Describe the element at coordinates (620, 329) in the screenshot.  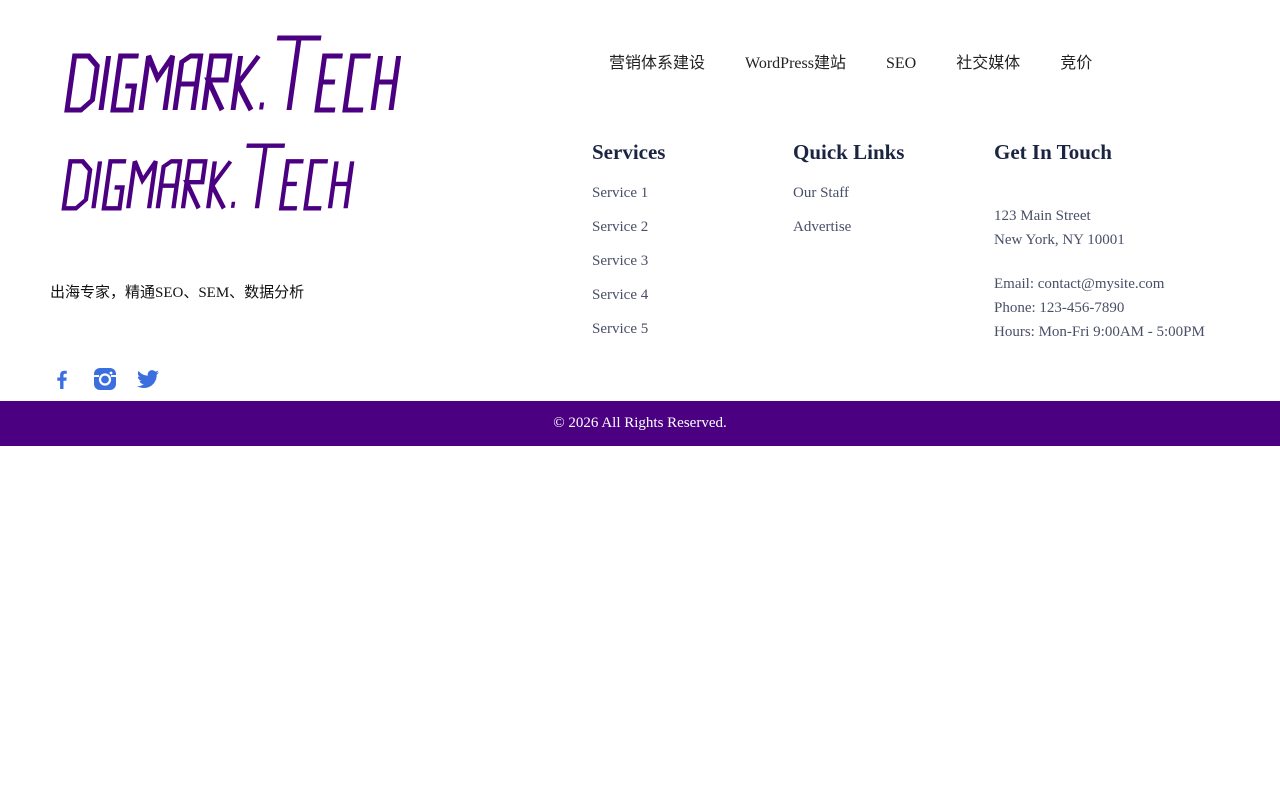
I see `service-5-link: Service 5` at that location.